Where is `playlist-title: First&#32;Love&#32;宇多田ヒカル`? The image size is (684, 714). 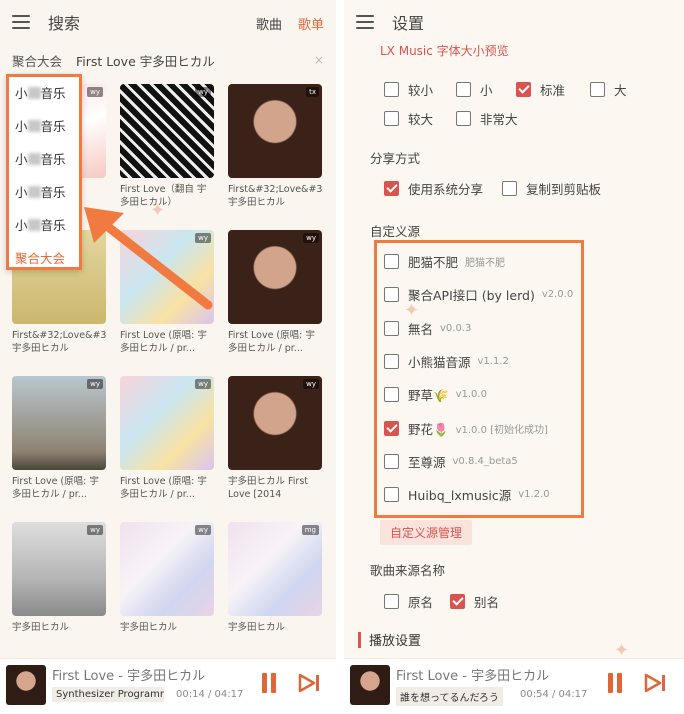 playlist-title: First&#32;Love&#32;宇多田ヒカル is located at coordinates (275, 196).